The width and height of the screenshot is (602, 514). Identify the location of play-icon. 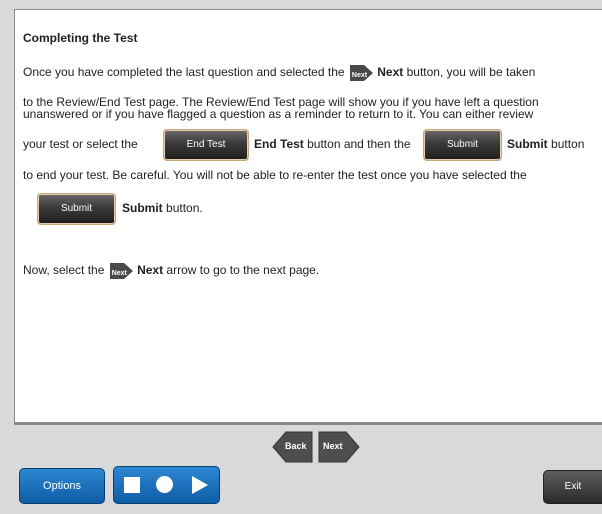
(200, 485).